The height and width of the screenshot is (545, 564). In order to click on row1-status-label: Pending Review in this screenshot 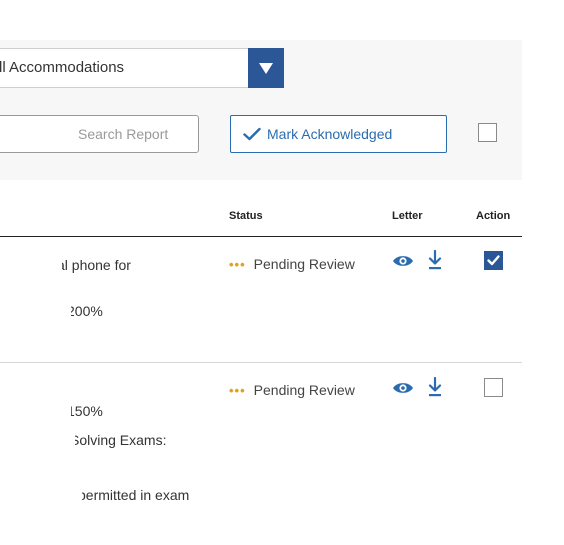, I will do `click(304, 264)`.